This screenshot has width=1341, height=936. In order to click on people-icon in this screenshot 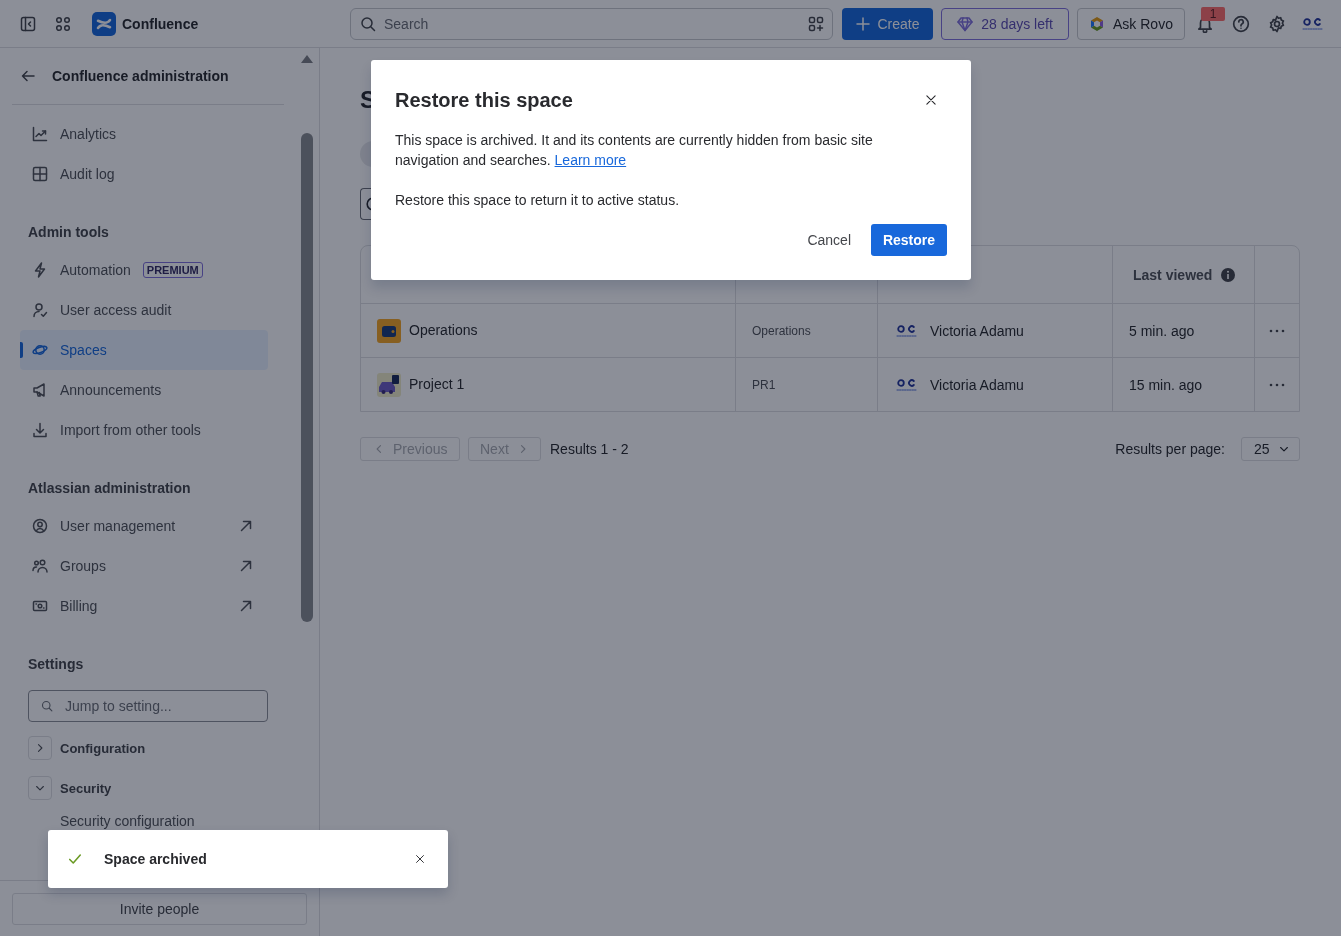, I will do `click(40, 566)`.